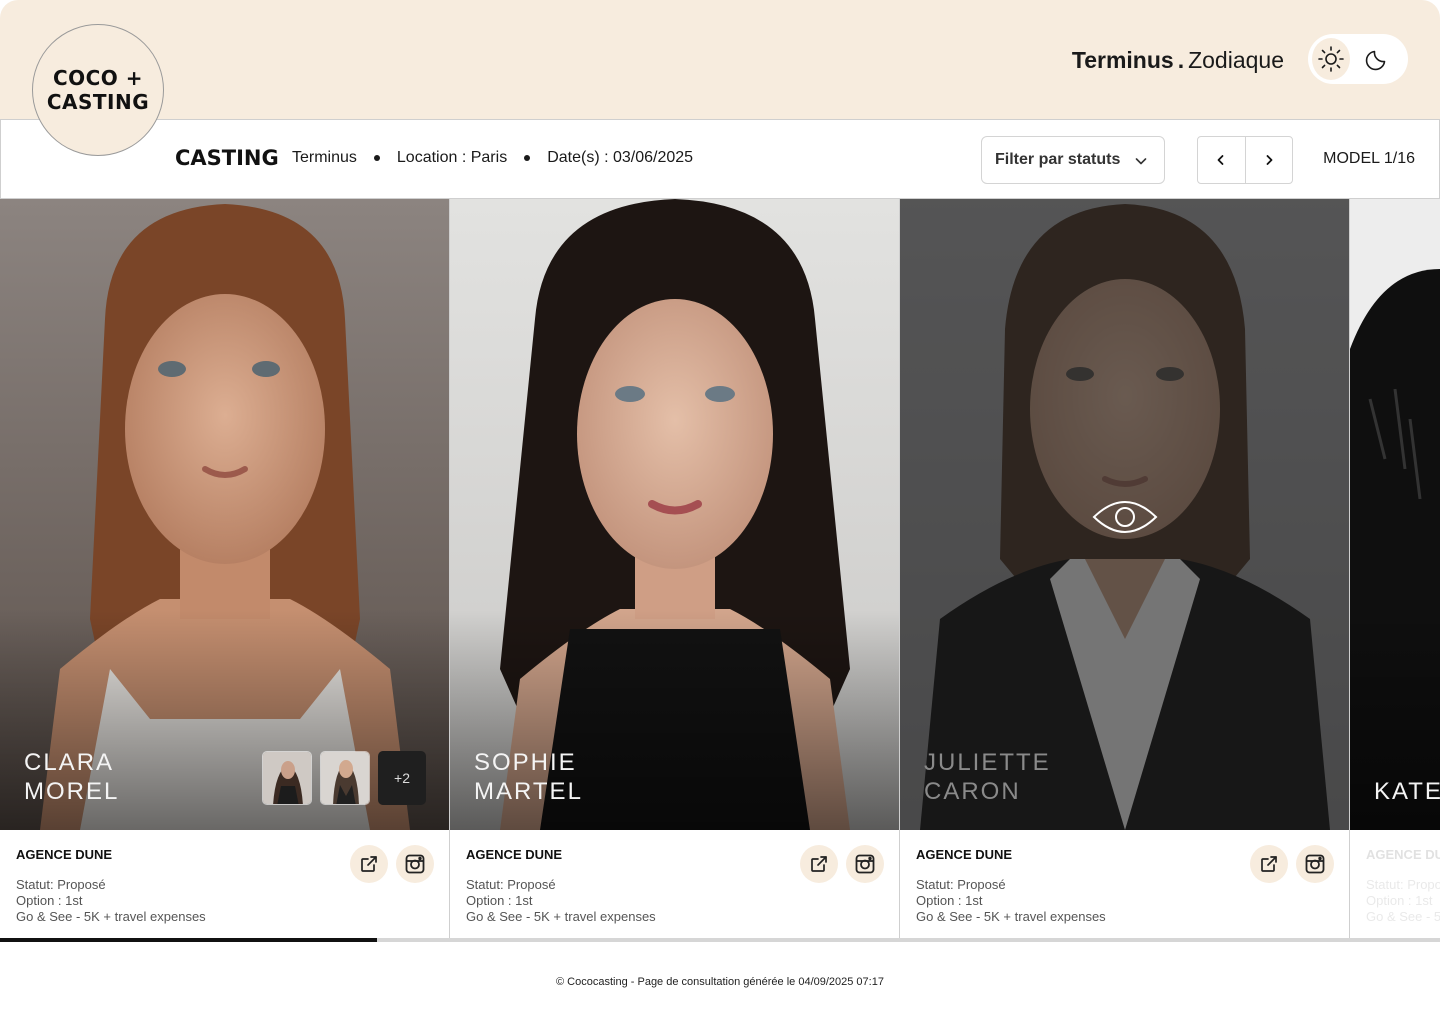  I want to click on light-mode-button, so click(1331, 59).